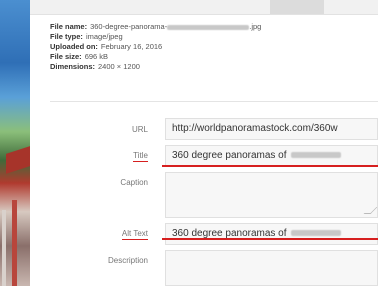  Describe the element at coordinates (96, 56) in the screenshot. I see `file-size-value: 696 kB` at that location.